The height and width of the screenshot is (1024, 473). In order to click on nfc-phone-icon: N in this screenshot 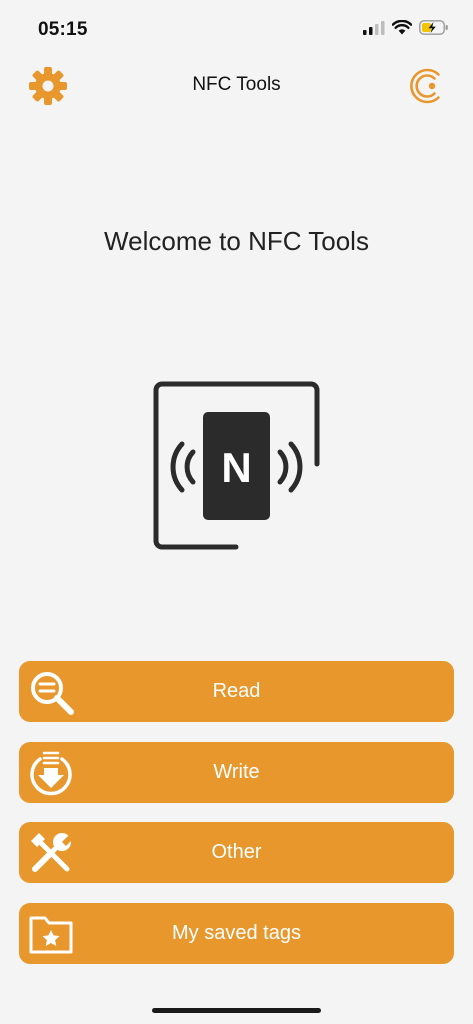, I will do `click(236, 465)`.